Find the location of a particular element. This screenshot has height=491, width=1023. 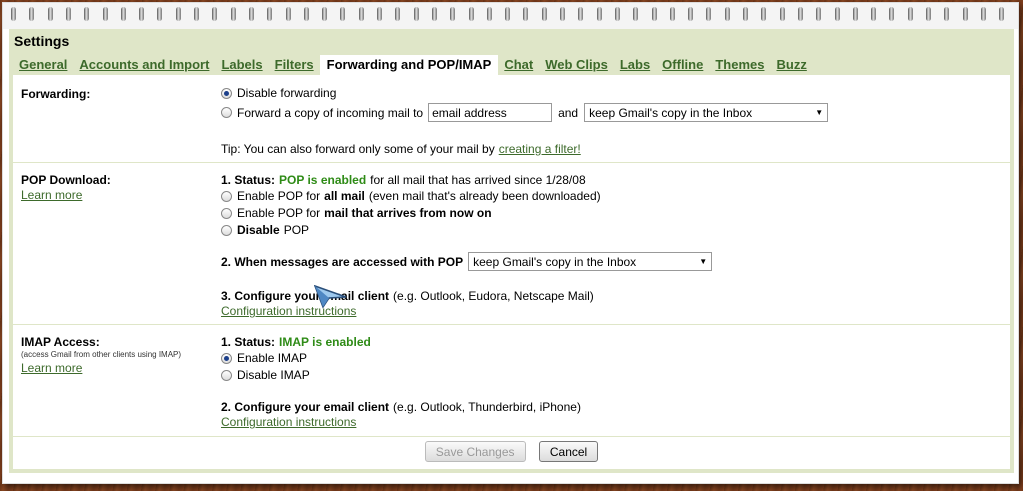

pop-step3-label: 3. Configure your email client is located at coordinates (305, 296).